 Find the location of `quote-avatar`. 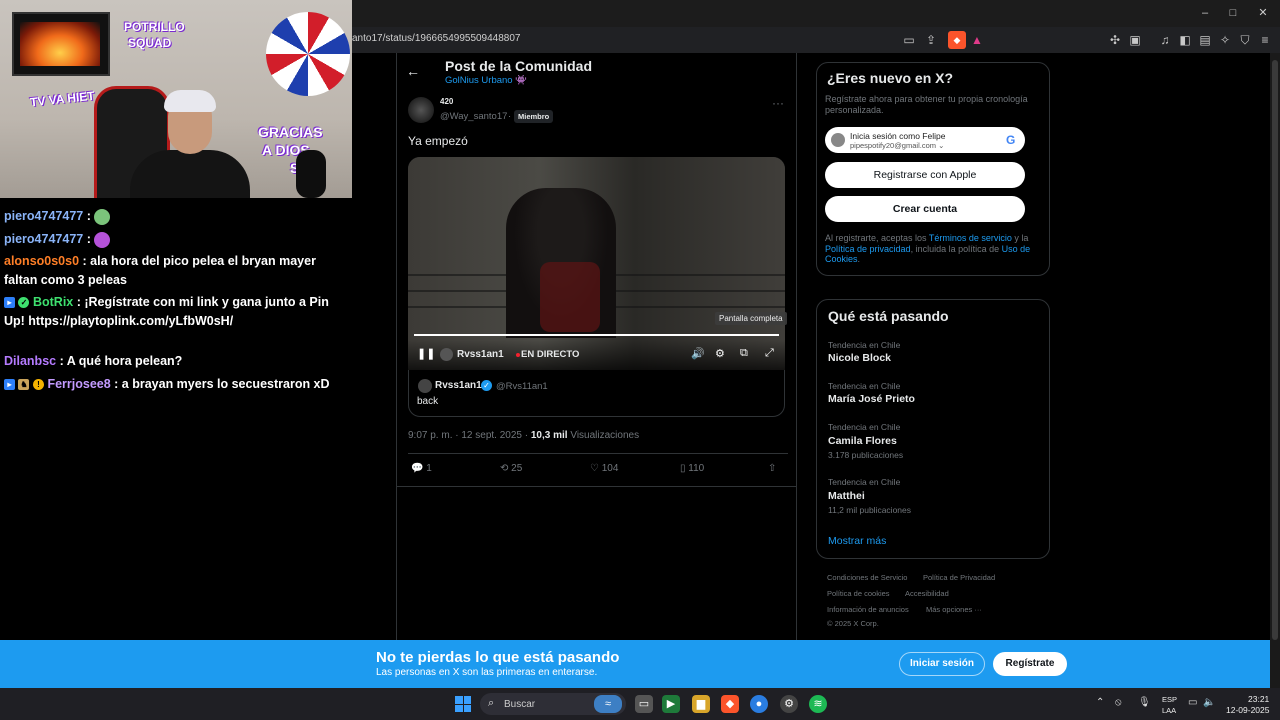

quote-avatar is located at coordinates (425, 386).